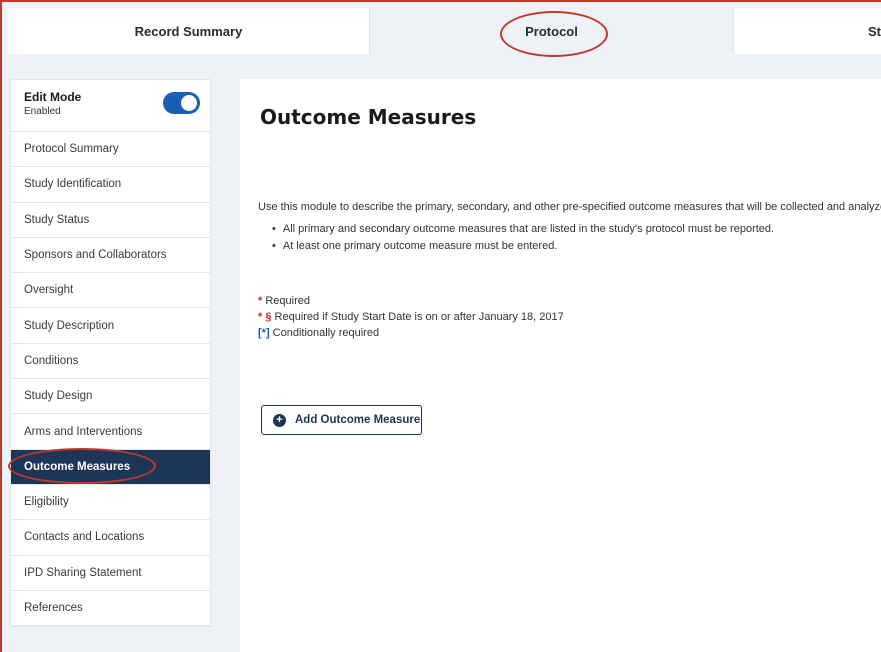  What do you see at coordinates (110, 397) in the screenshot?
I see `sidebar-item-study-design: Study Design` at bounding box center [110, 397].